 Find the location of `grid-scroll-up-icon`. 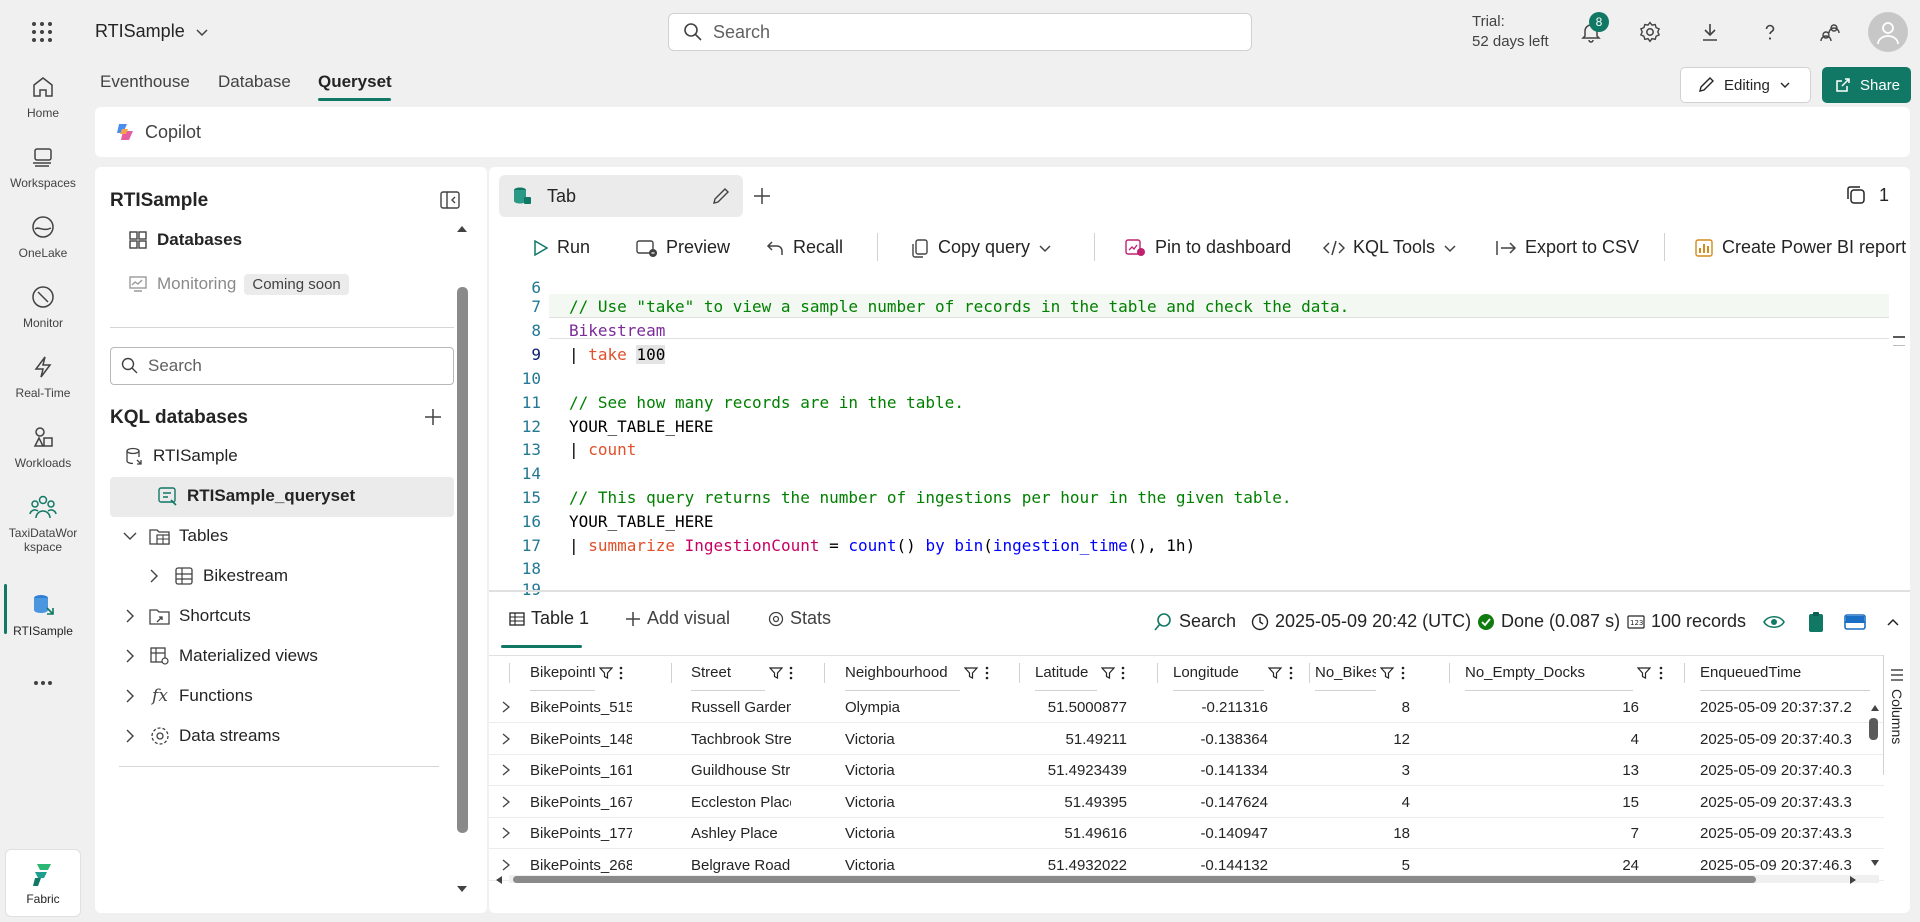

grid-scroll-up-icon is located at coordinates (1875, 708).